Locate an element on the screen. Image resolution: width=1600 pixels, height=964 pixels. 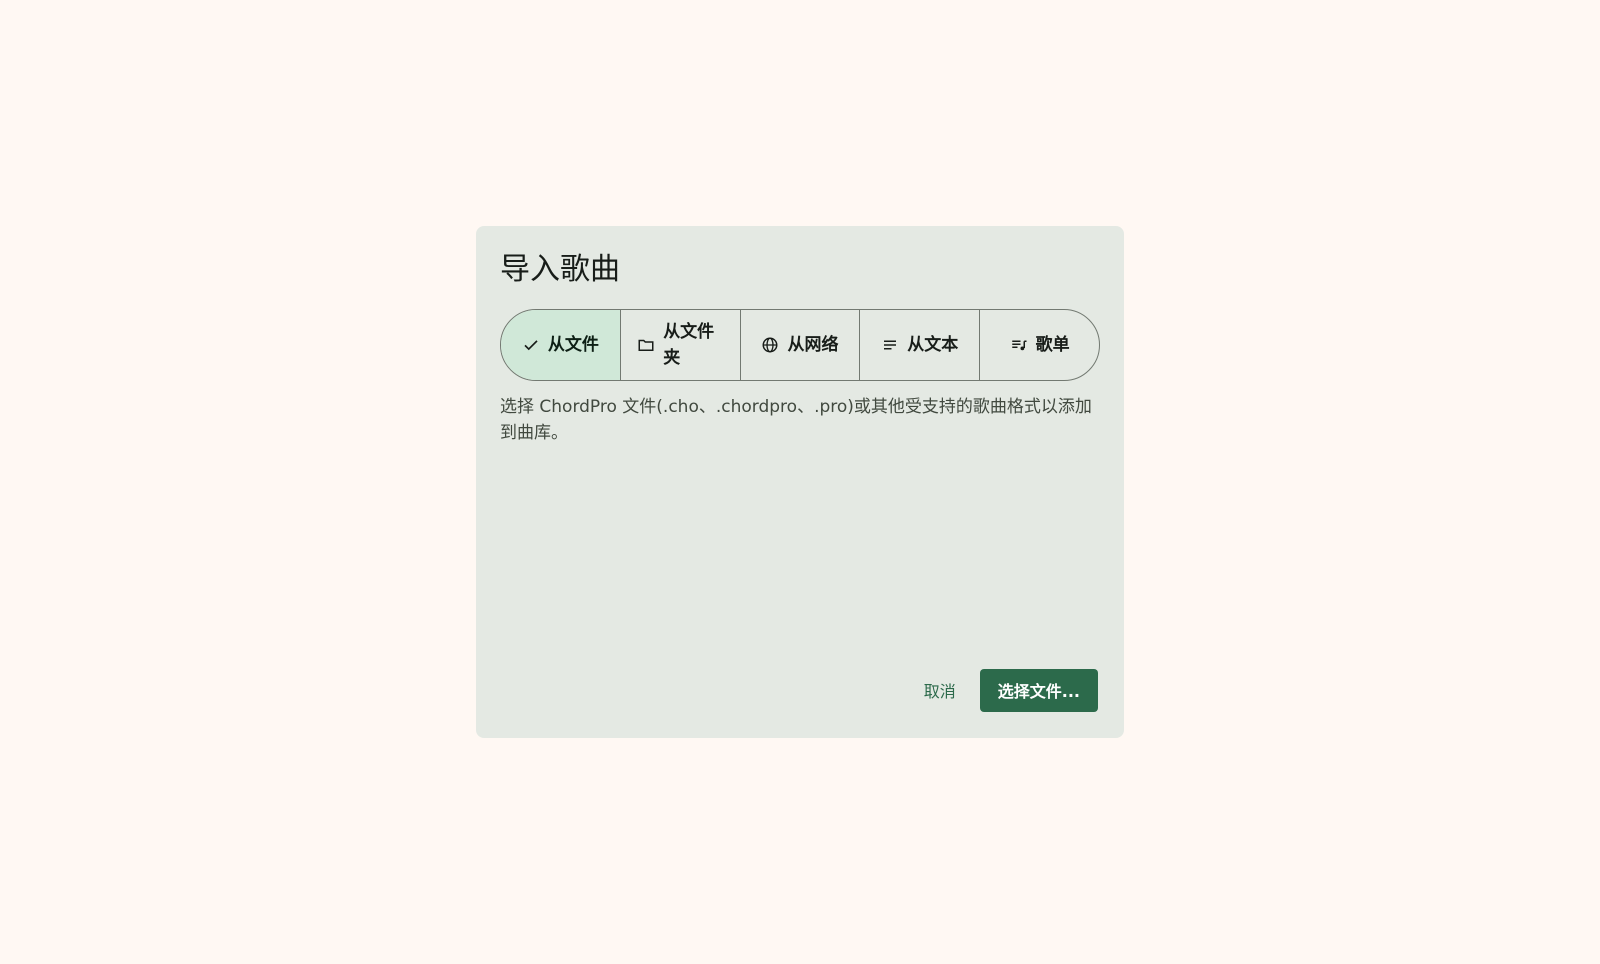
segment-playlist: 歌单 is located at coordinates (1039, 345).